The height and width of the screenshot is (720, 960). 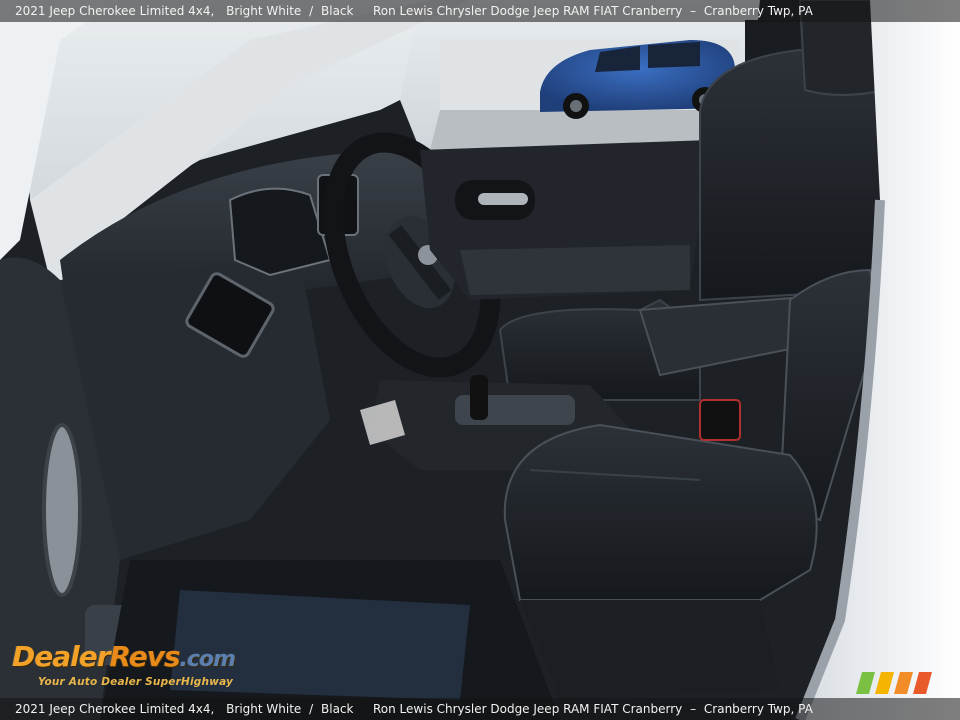 What do you see at coordinates (61, 656) in the screenshot?
I see `logo-dealer: Dealer` at bounding box center [61, 656].